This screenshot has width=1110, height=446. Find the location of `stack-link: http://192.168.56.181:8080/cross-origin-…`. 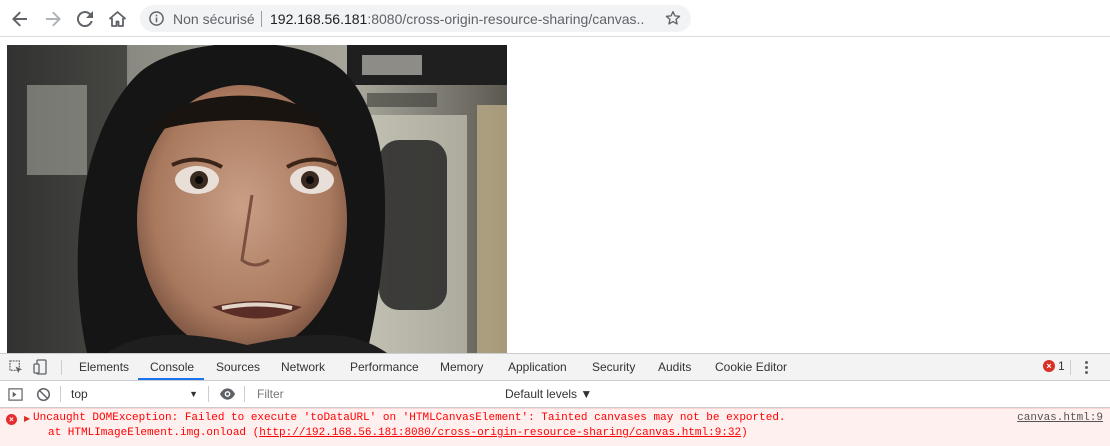

stack-link: http://192.168.56.181:8080/cross-origin-… is located at coordinates (500, 433).